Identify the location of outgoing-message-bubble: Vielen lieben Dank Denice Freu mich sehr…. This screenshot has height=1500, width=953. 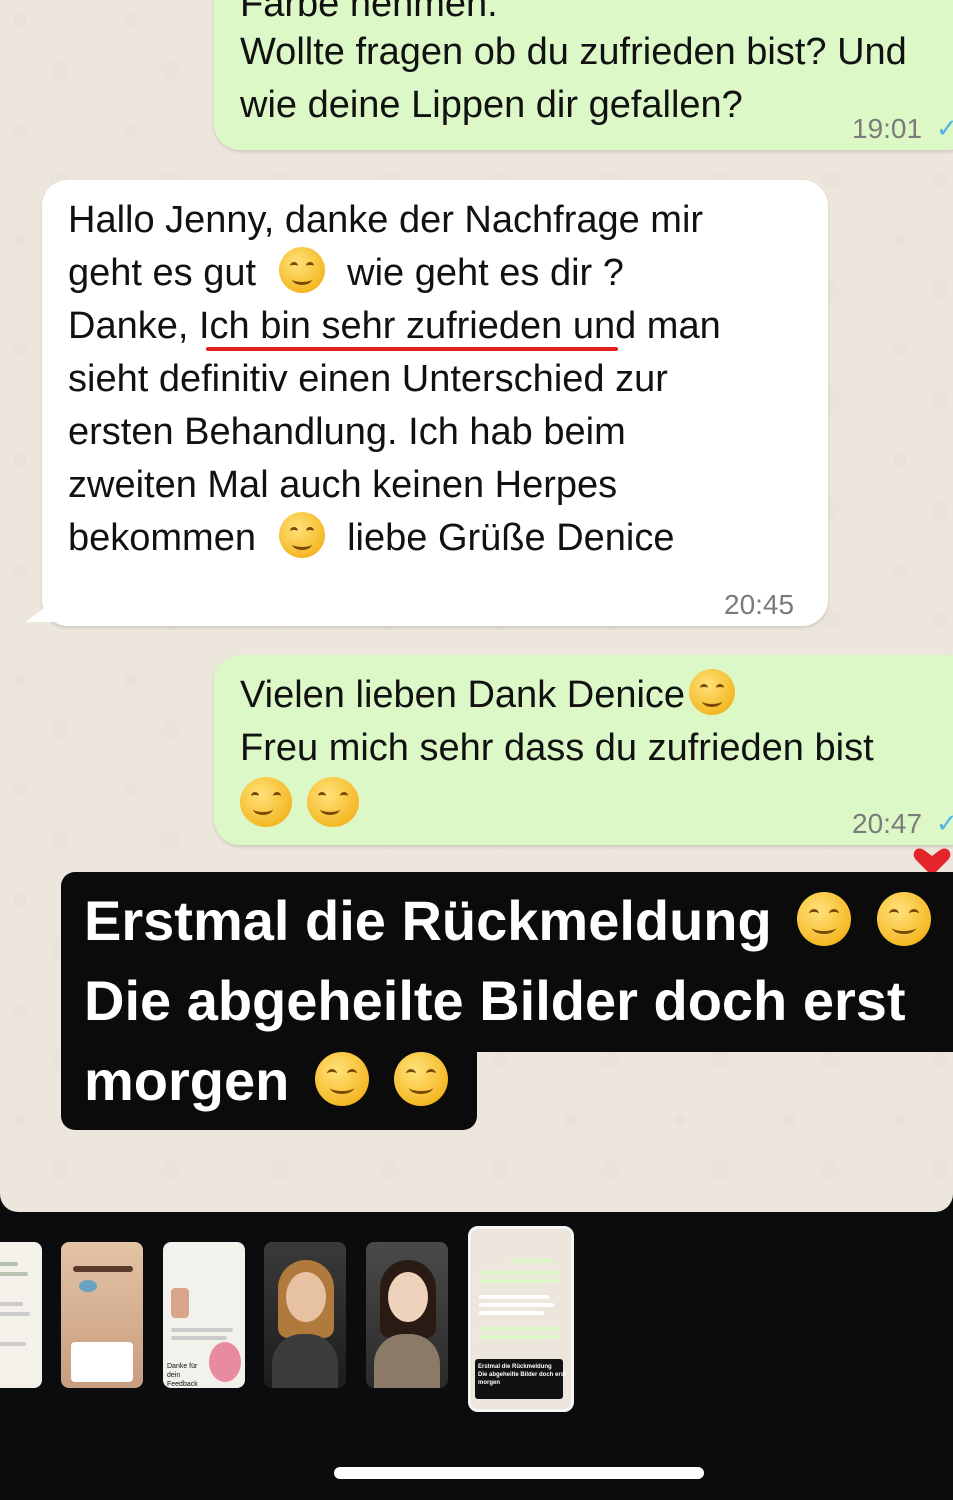
(583, 750).